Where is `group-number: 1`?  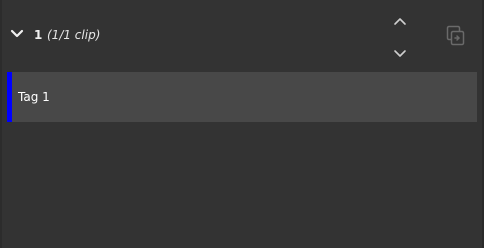 group-number: 1 is located at coordinates (38, 35).